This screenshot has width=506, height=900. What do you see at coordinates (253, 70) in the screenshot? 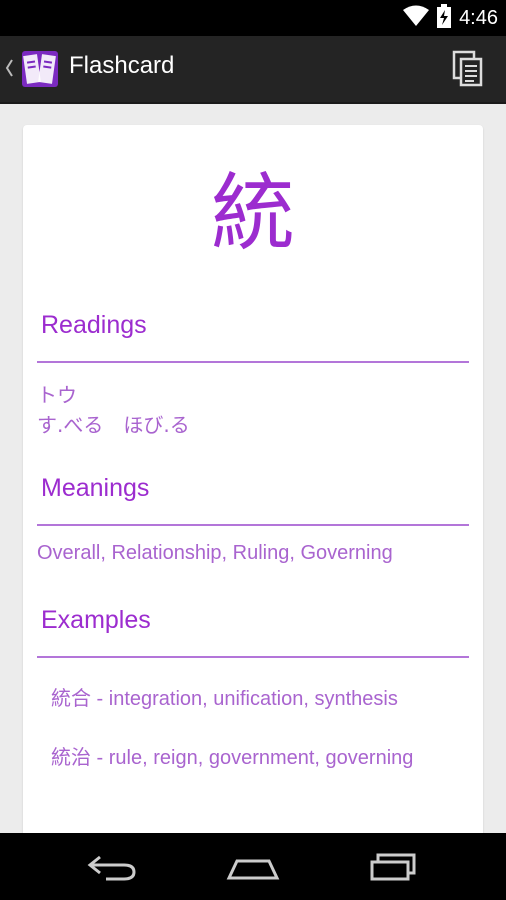
I see `action-bar: Flashcard` at bounding box center [253, 70].